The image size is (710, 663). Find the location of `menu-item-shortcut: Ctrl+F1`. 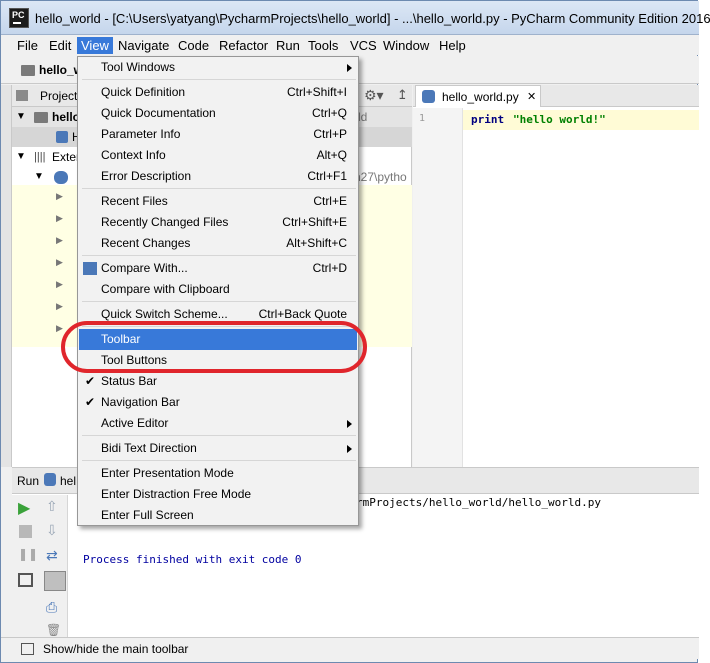

menu-item-shortcut: Ctrl+F1 is located at coordinates (327, 176).